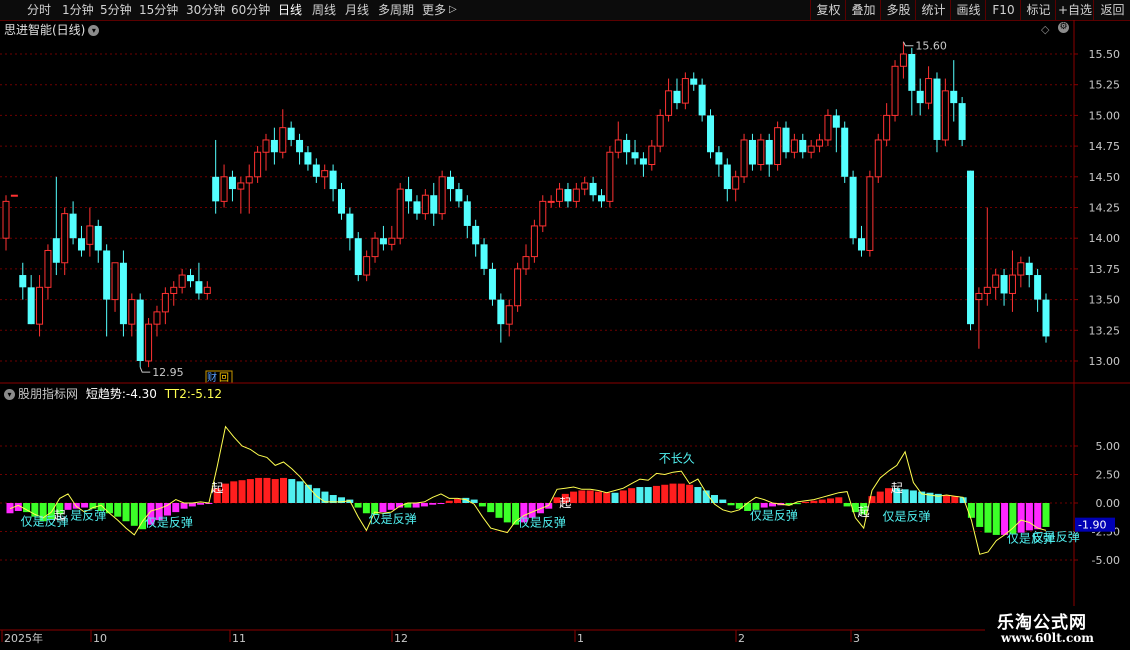  I want to click on review-badge-label: 回, so click(224, 378).